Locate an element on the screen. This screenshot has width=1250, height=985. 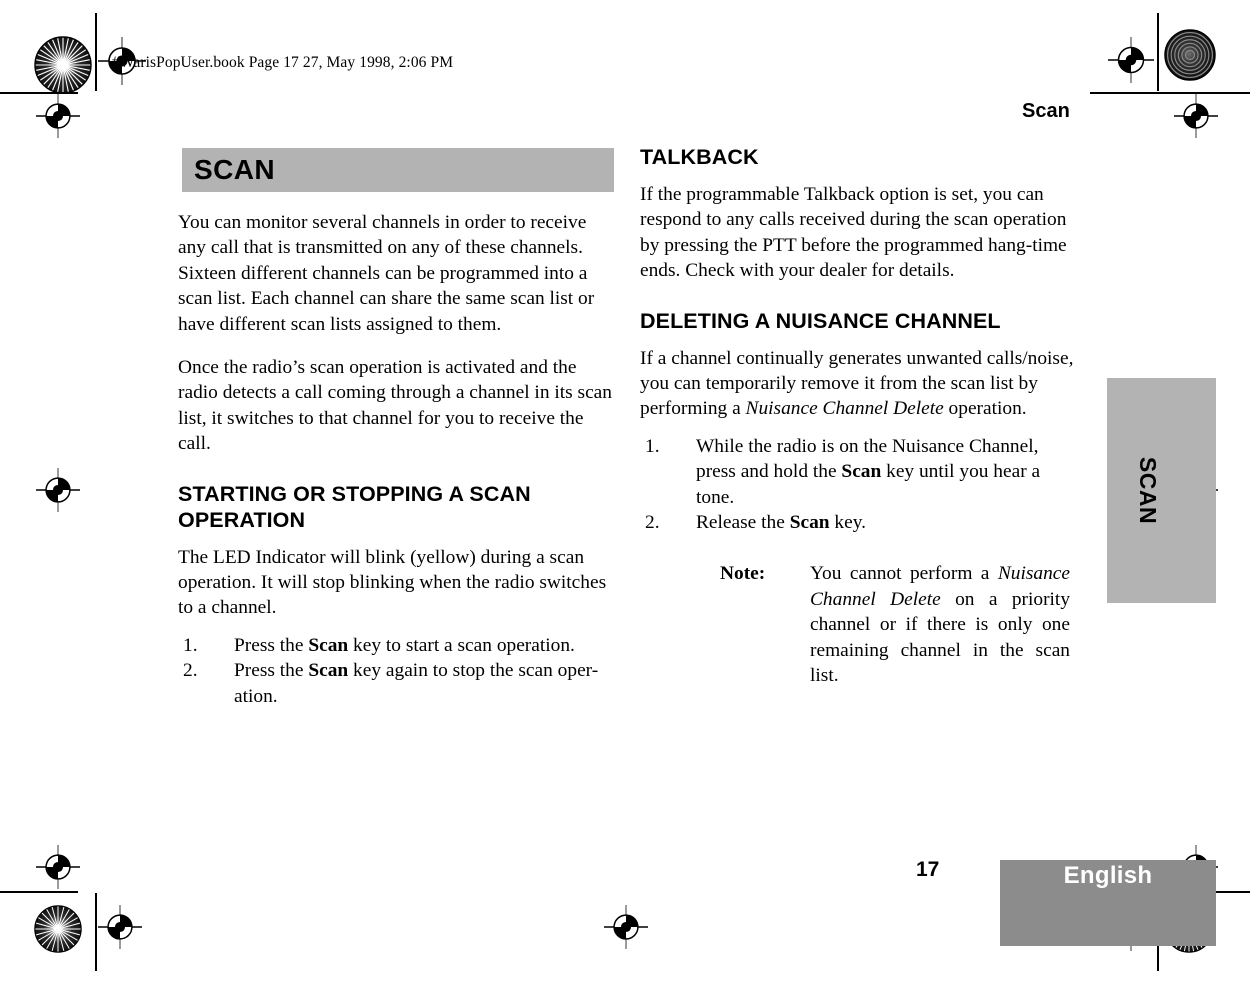
nuisance-term-italic: Nuisance Channel Delete is located at coordinates (844, 409).